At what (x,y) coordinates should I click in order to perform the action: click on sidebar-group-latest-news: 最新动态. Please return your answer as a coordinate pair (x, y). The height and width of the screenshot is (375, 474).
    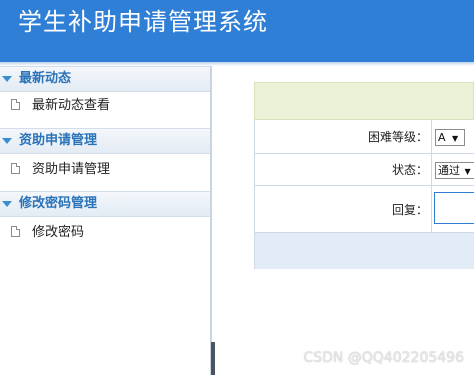
    Looking at the image, I should click on (106, 79).